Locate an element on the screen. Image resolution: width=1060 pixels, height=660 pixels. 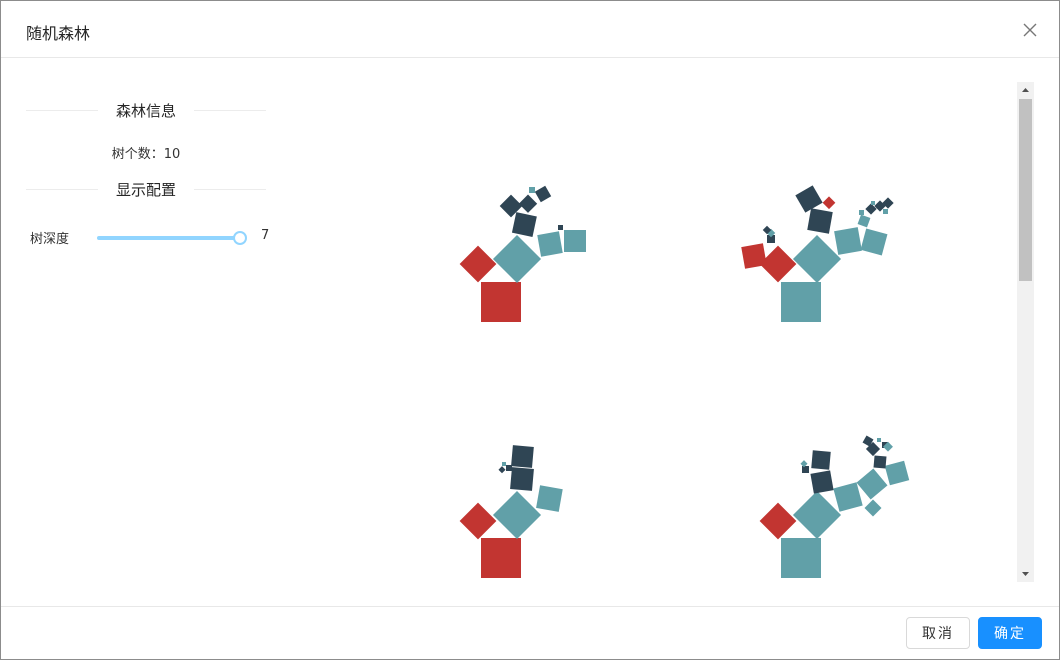
slider-track is located at coordinates (168, 238).